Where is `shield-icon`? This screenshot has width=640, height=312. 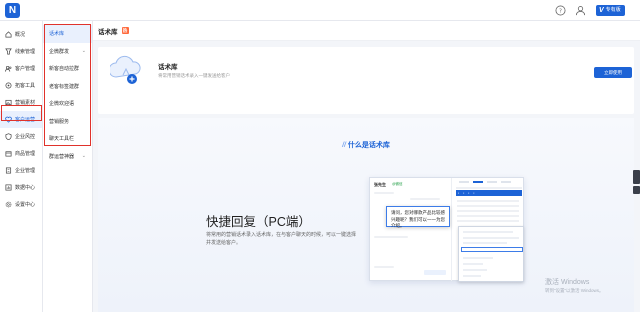 shield-icon is located at coordinates (8, 136).